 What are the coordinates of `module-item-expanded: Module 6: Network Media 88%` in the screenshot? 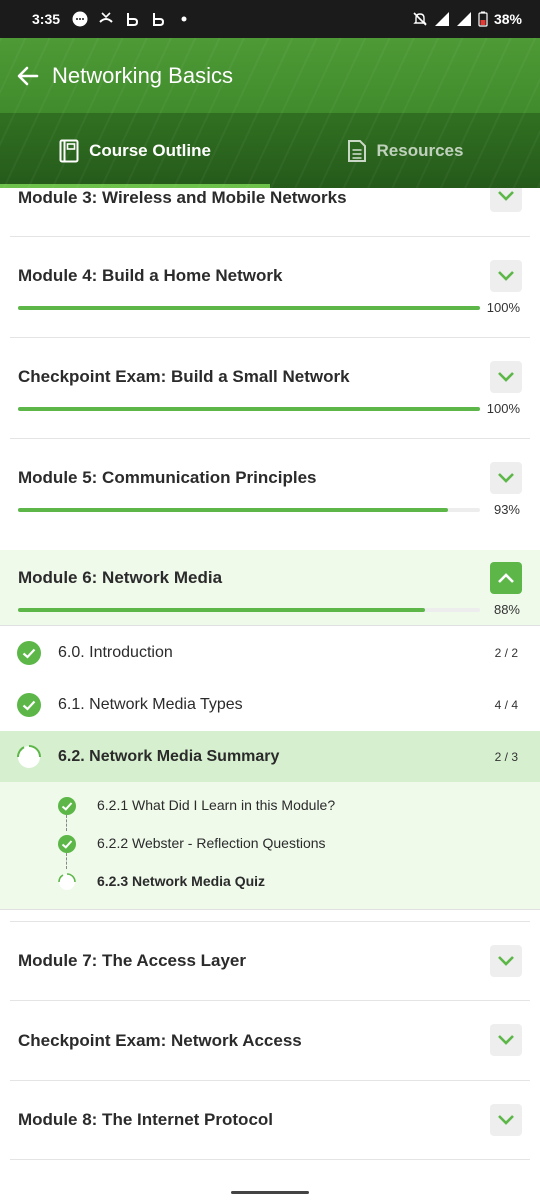 It's located at (270, 588).